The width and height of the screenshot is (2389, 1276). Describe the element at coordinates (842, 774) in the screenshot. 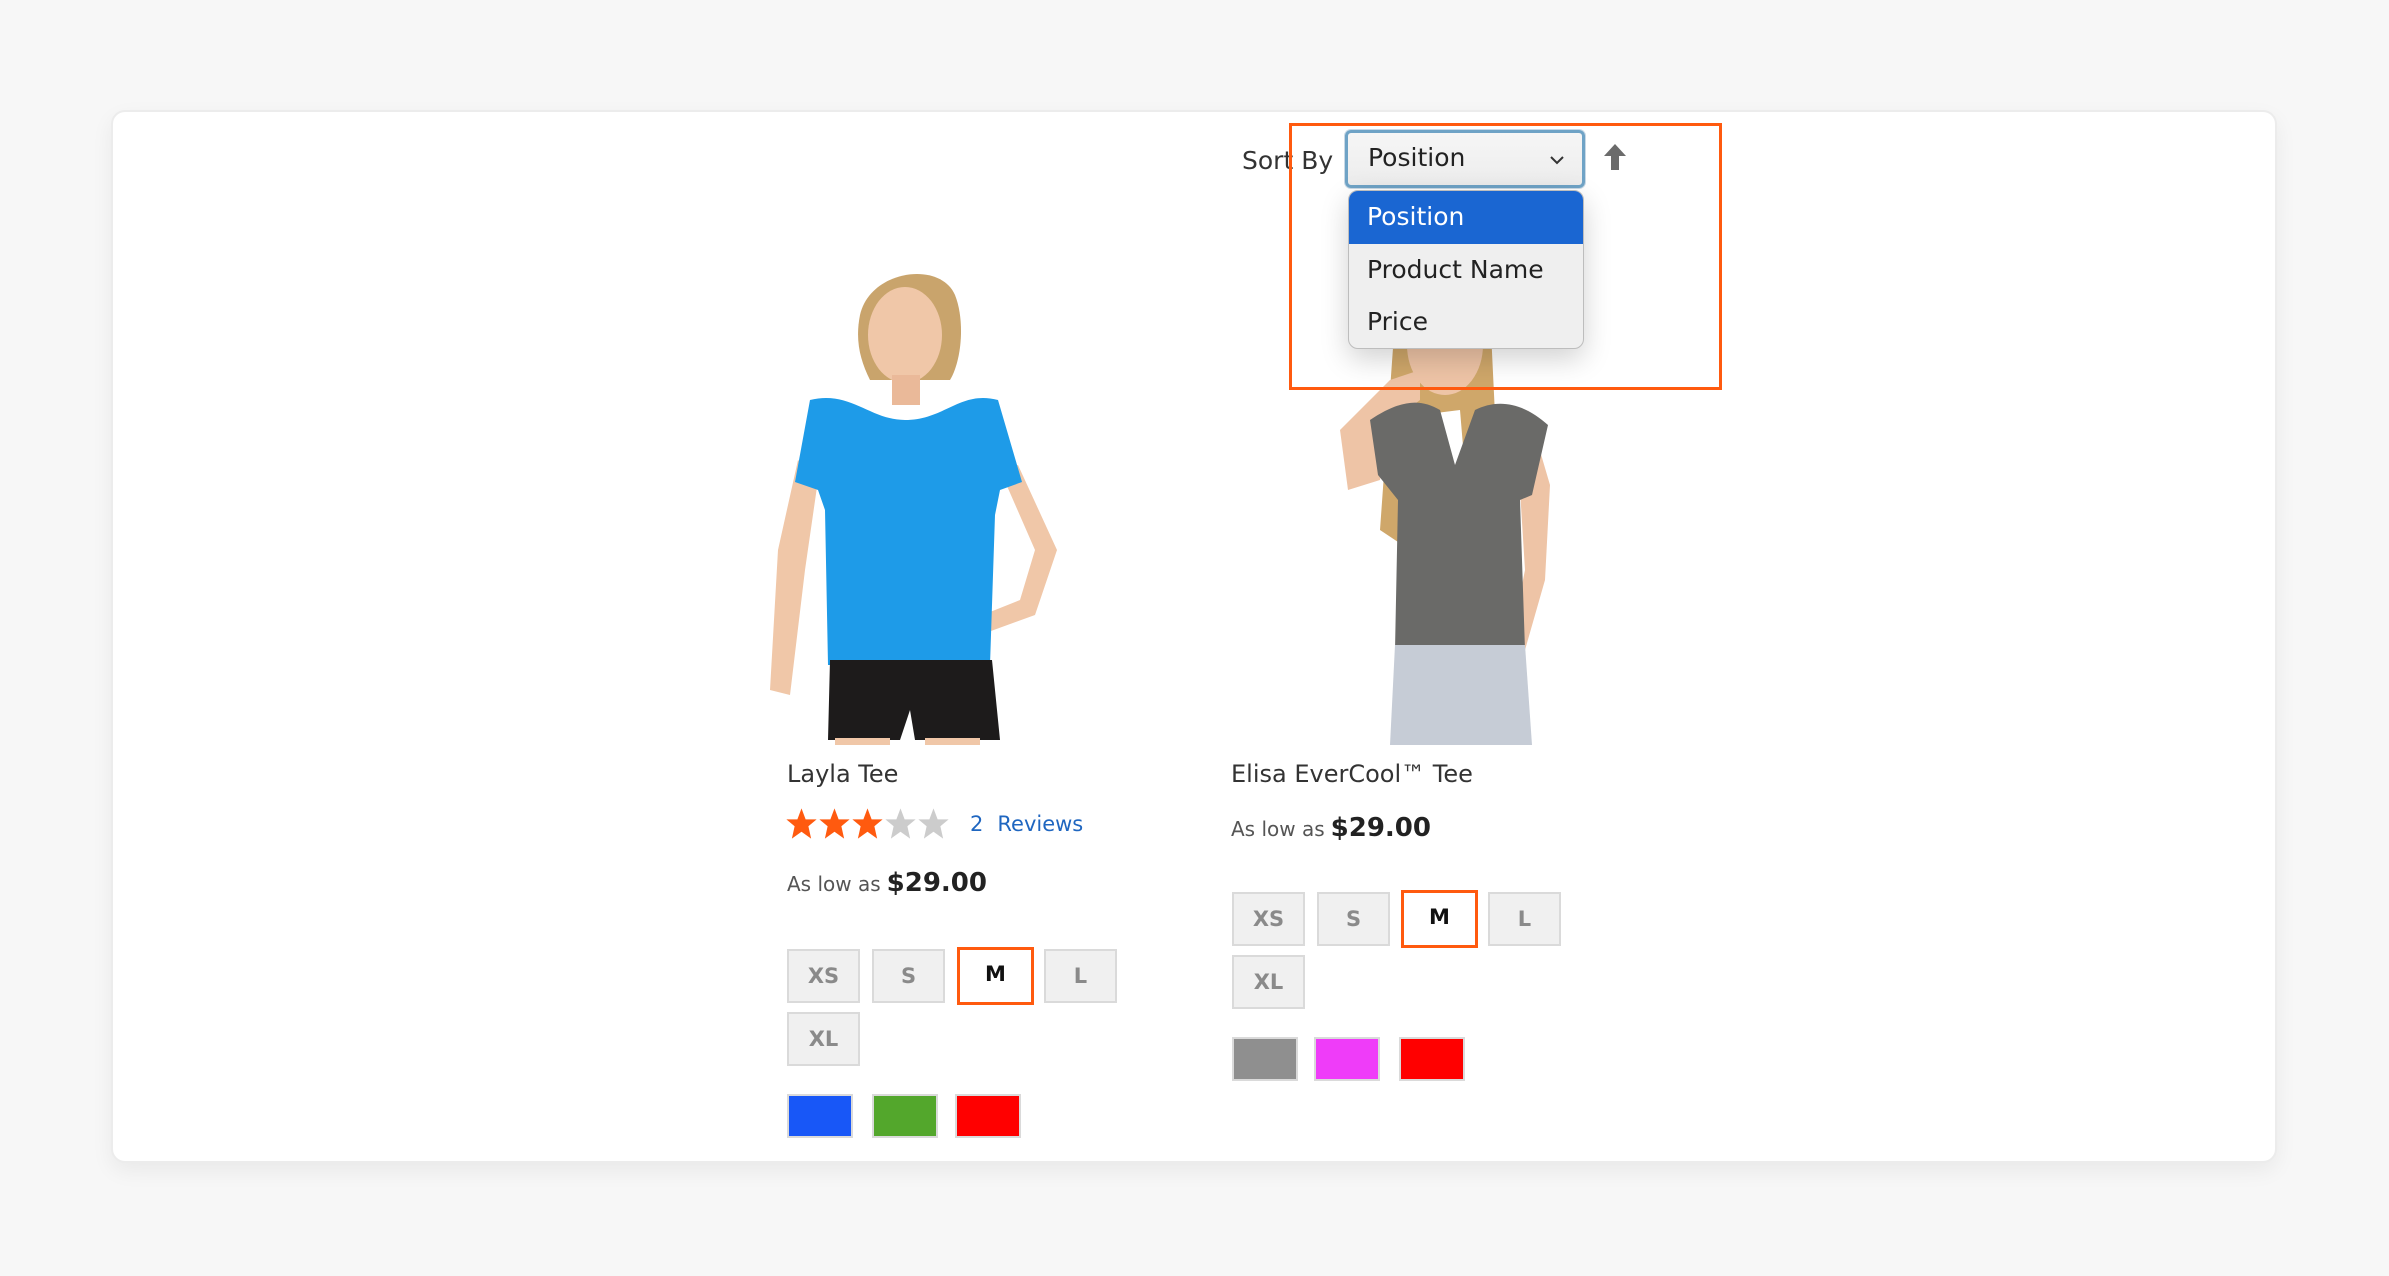

I see `product-name-link: Layla Tee` at that location.